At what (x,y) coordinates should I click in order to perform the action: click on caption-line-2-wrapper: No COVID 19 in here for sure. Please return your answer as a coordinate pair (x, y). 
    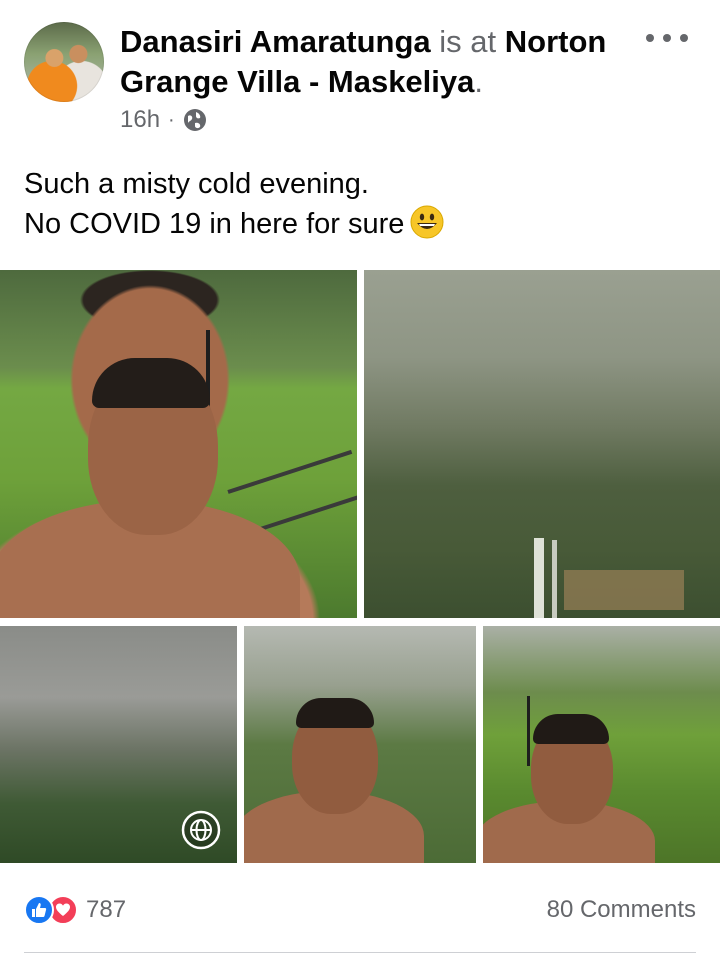
    Looking at the image, I should click on (364, 224).